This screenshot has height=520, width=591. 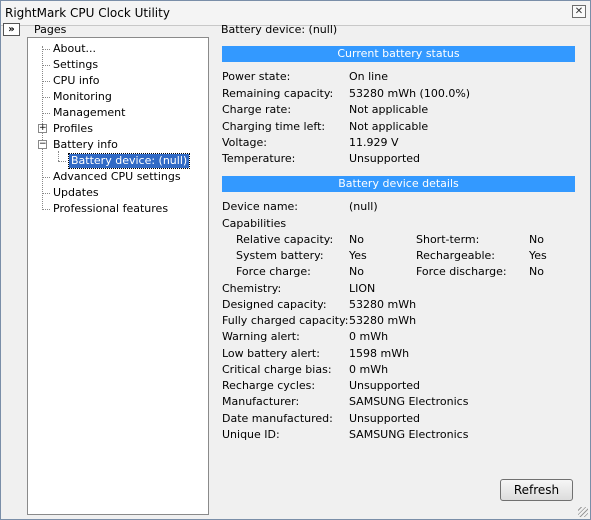 I want to click on tree-item-monitoring: Monitoring, so click(x=82, y=97).